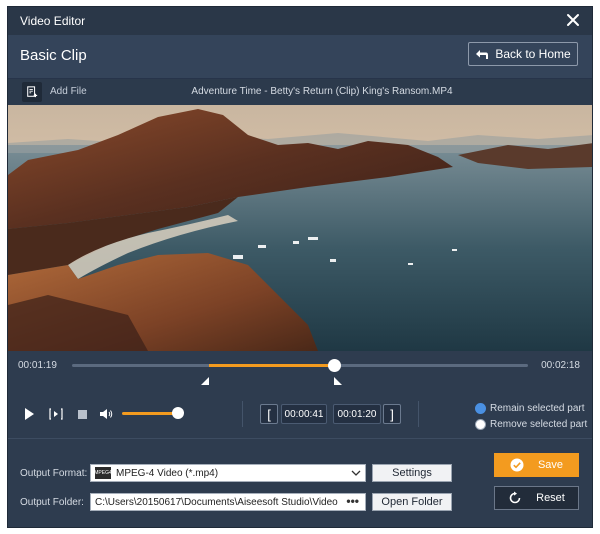 The image size is (600, 534). What do you see at coordinates (392, 414) in the screenshot?
I see `set-end-button: ]` at bounding box center [392, 414].